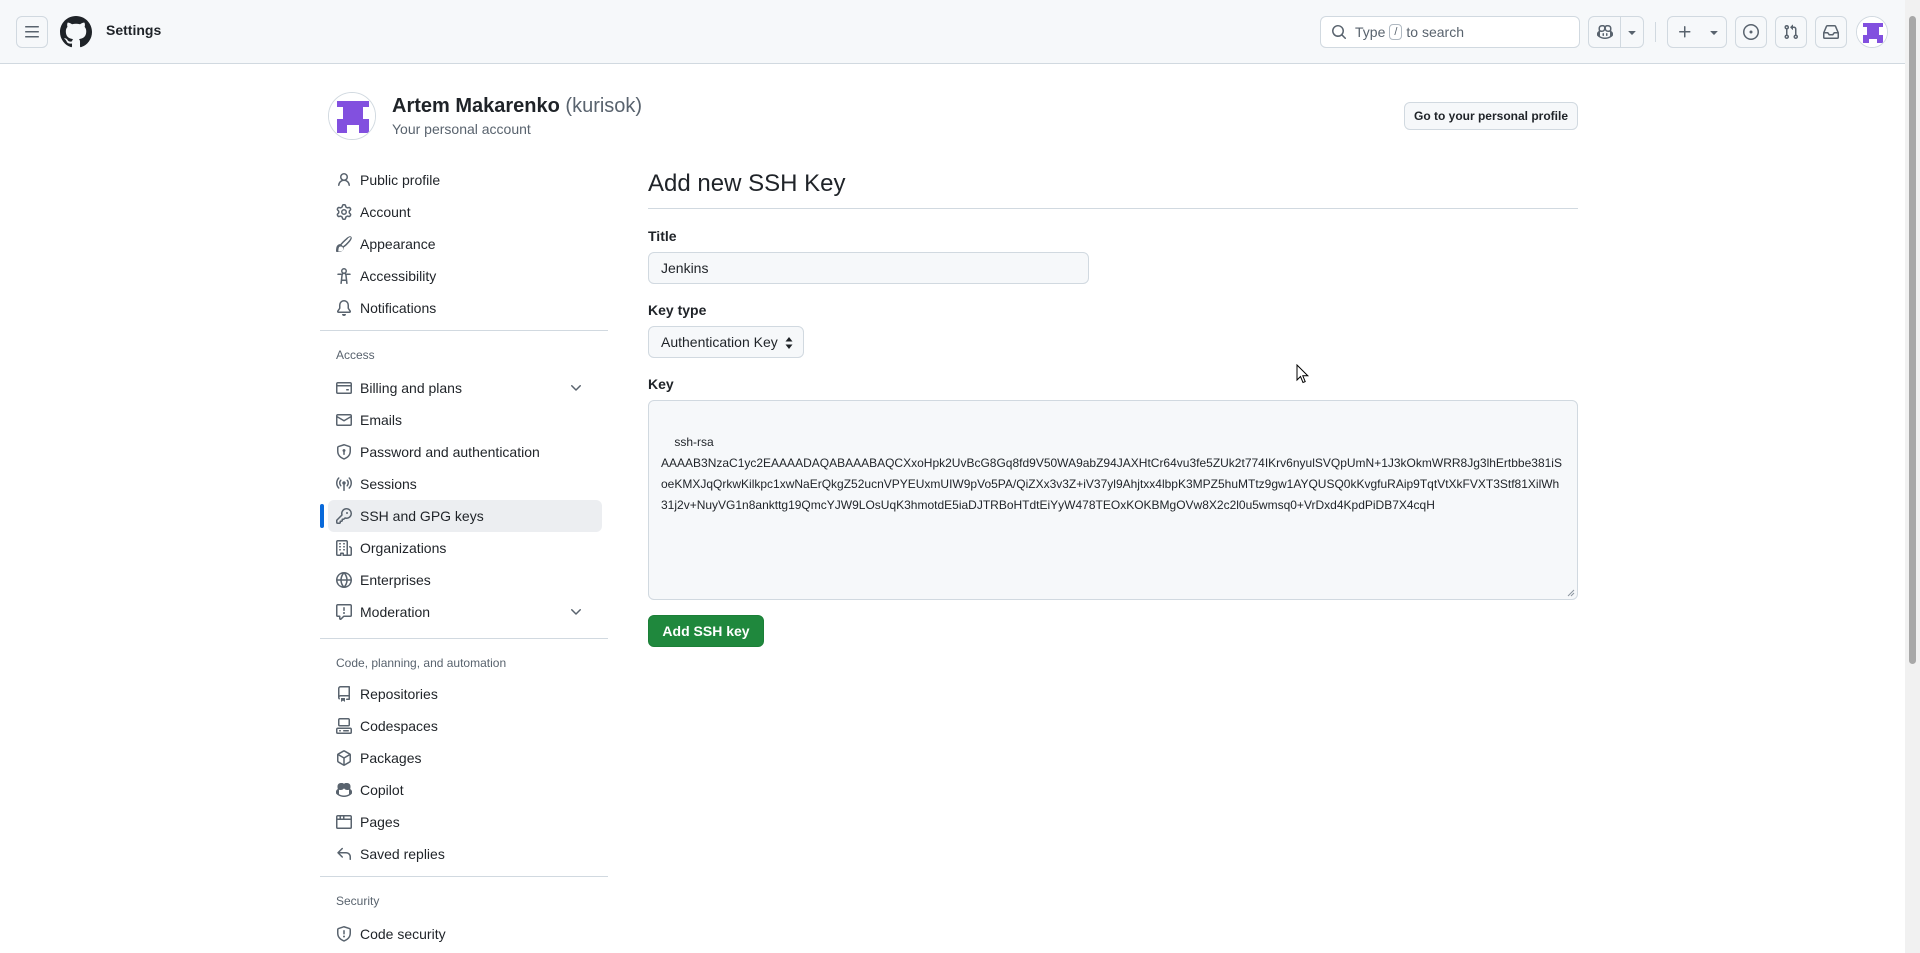  Describe the element at coordinates (465, 276) in the screenshot. I see `sidebar-item-accessibility: Accessibility` at that location.